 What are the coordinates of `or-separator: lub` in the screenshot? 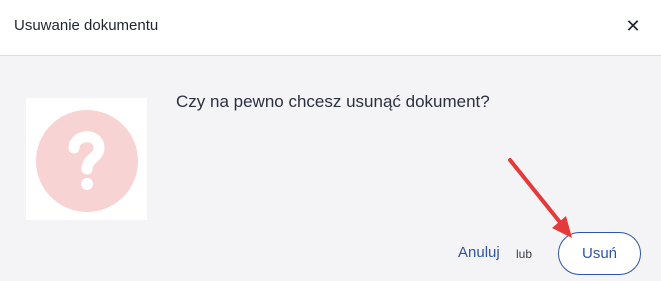 It's located at (524, 254).